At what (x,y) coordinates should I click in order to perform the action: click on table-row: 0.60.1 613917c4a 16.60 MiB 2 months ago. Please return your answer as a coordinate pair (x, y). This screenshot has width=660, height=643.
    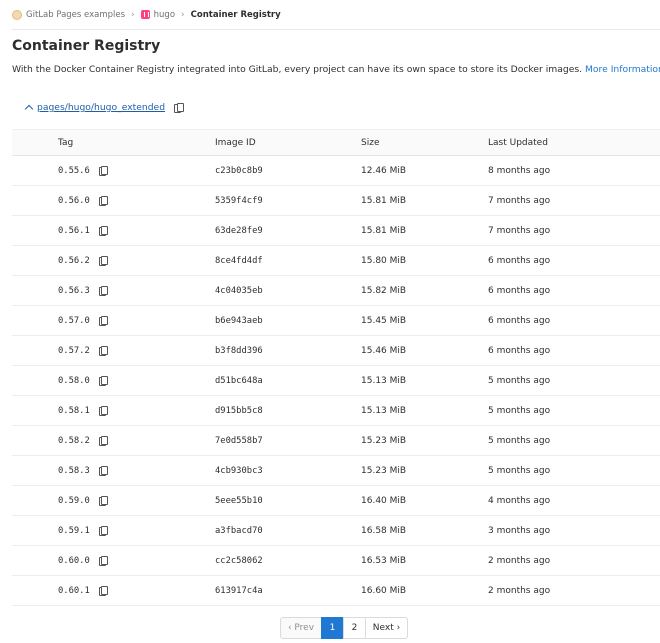
    Looking at the image, I should click on (336, 591).